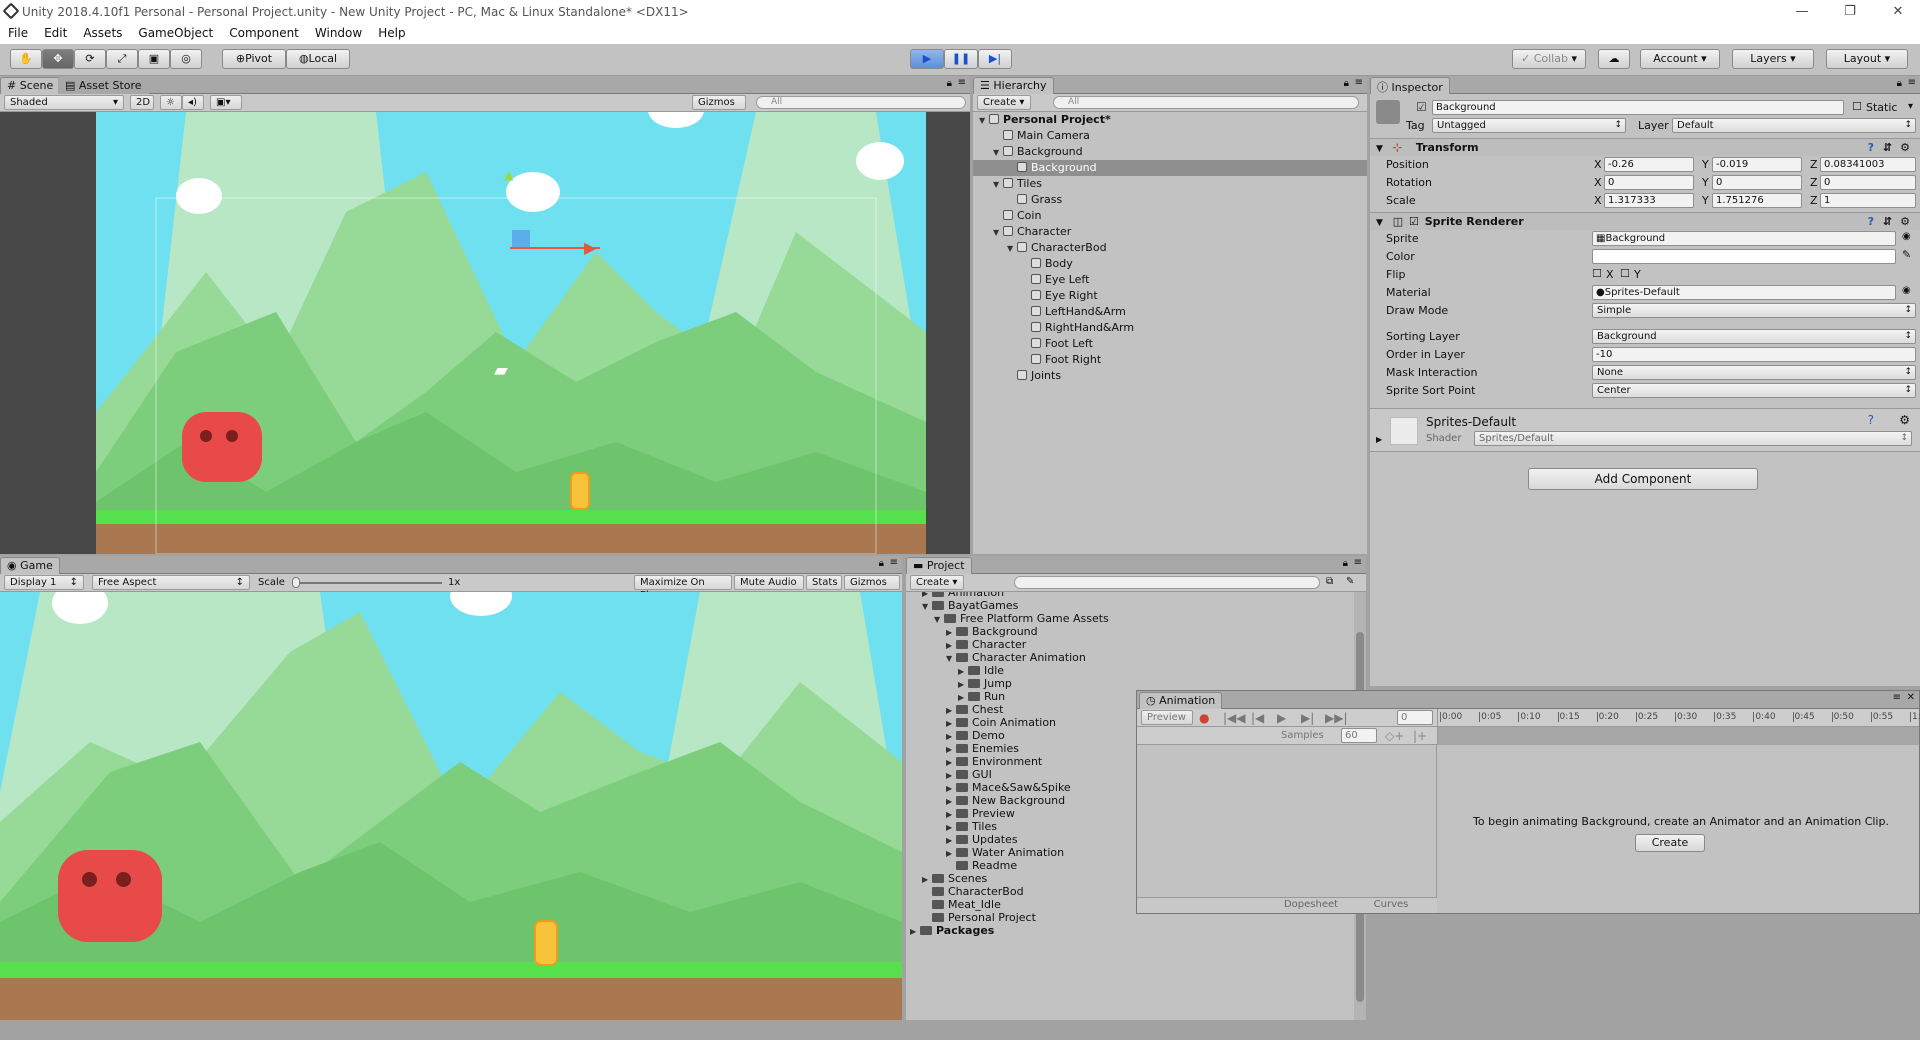 This screenshot has width=1920, height=1040. I want to click on play-icon: ▶, so click(1281, 718).